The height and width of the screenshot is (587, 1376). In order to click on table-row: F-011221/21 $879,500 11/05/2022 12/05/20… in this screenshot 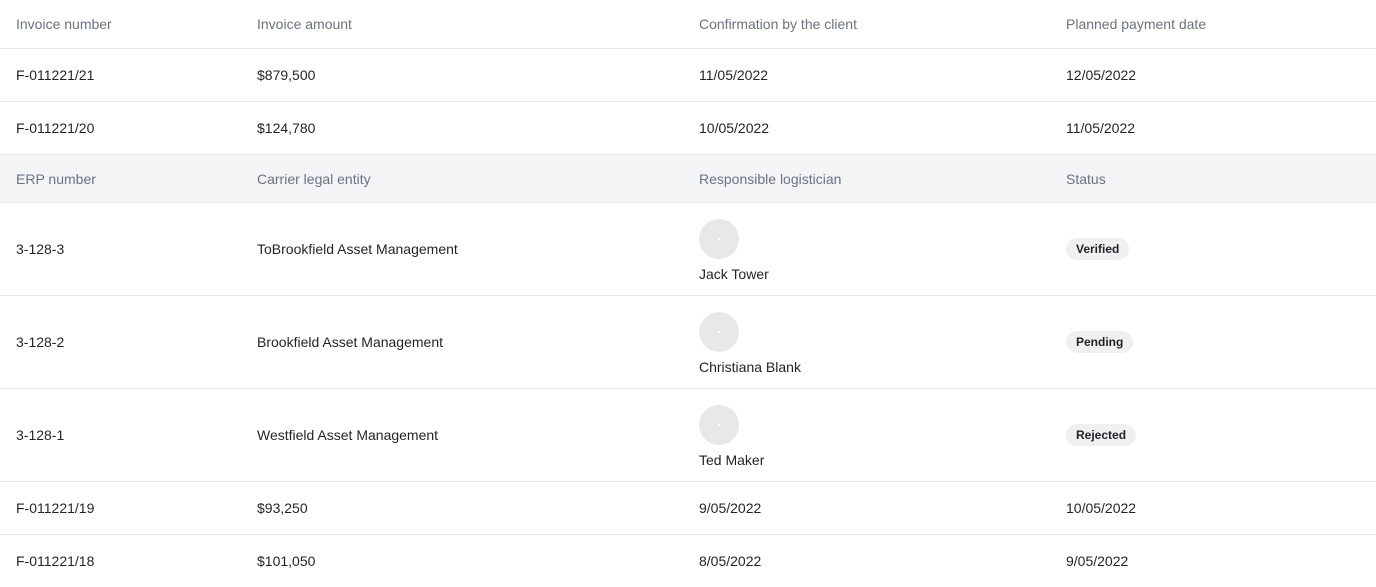, I will do `click(688, 75)`.